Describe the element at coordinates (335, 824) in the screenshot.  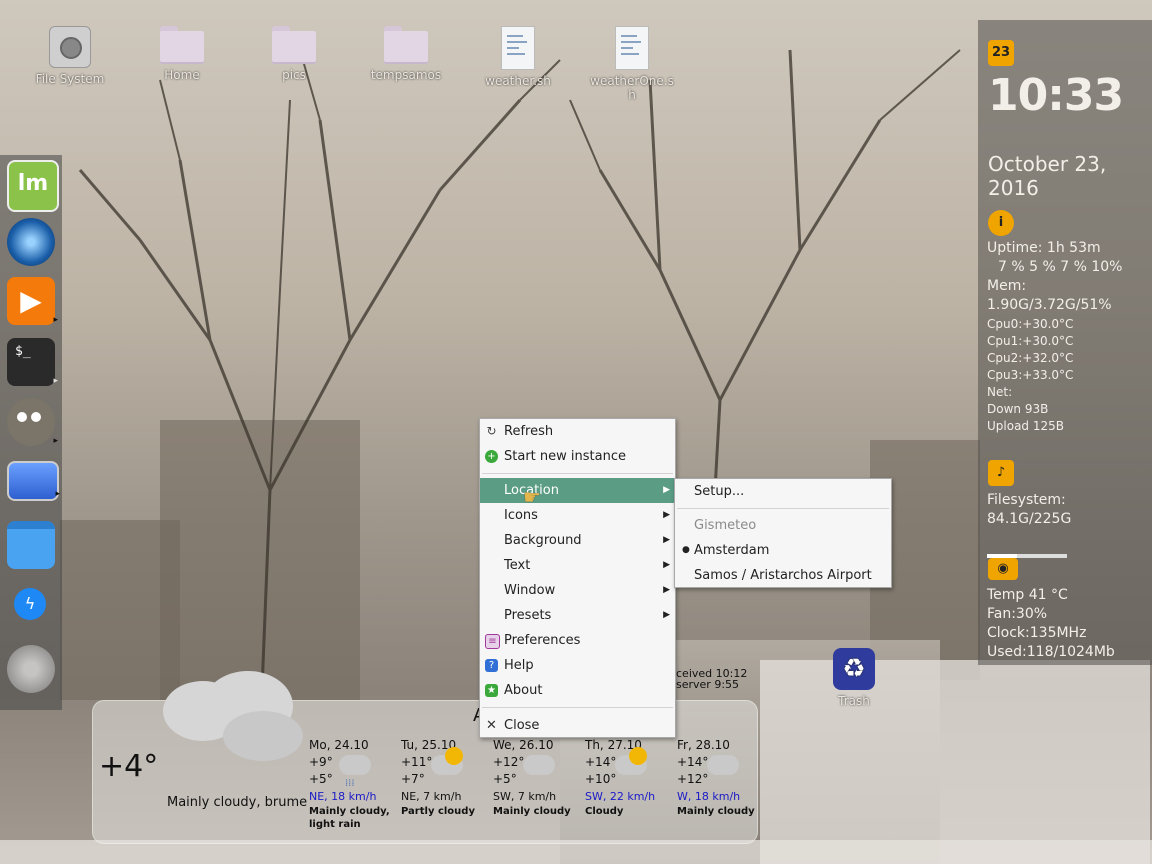
I see `forecast-condition: light rain` at that location.